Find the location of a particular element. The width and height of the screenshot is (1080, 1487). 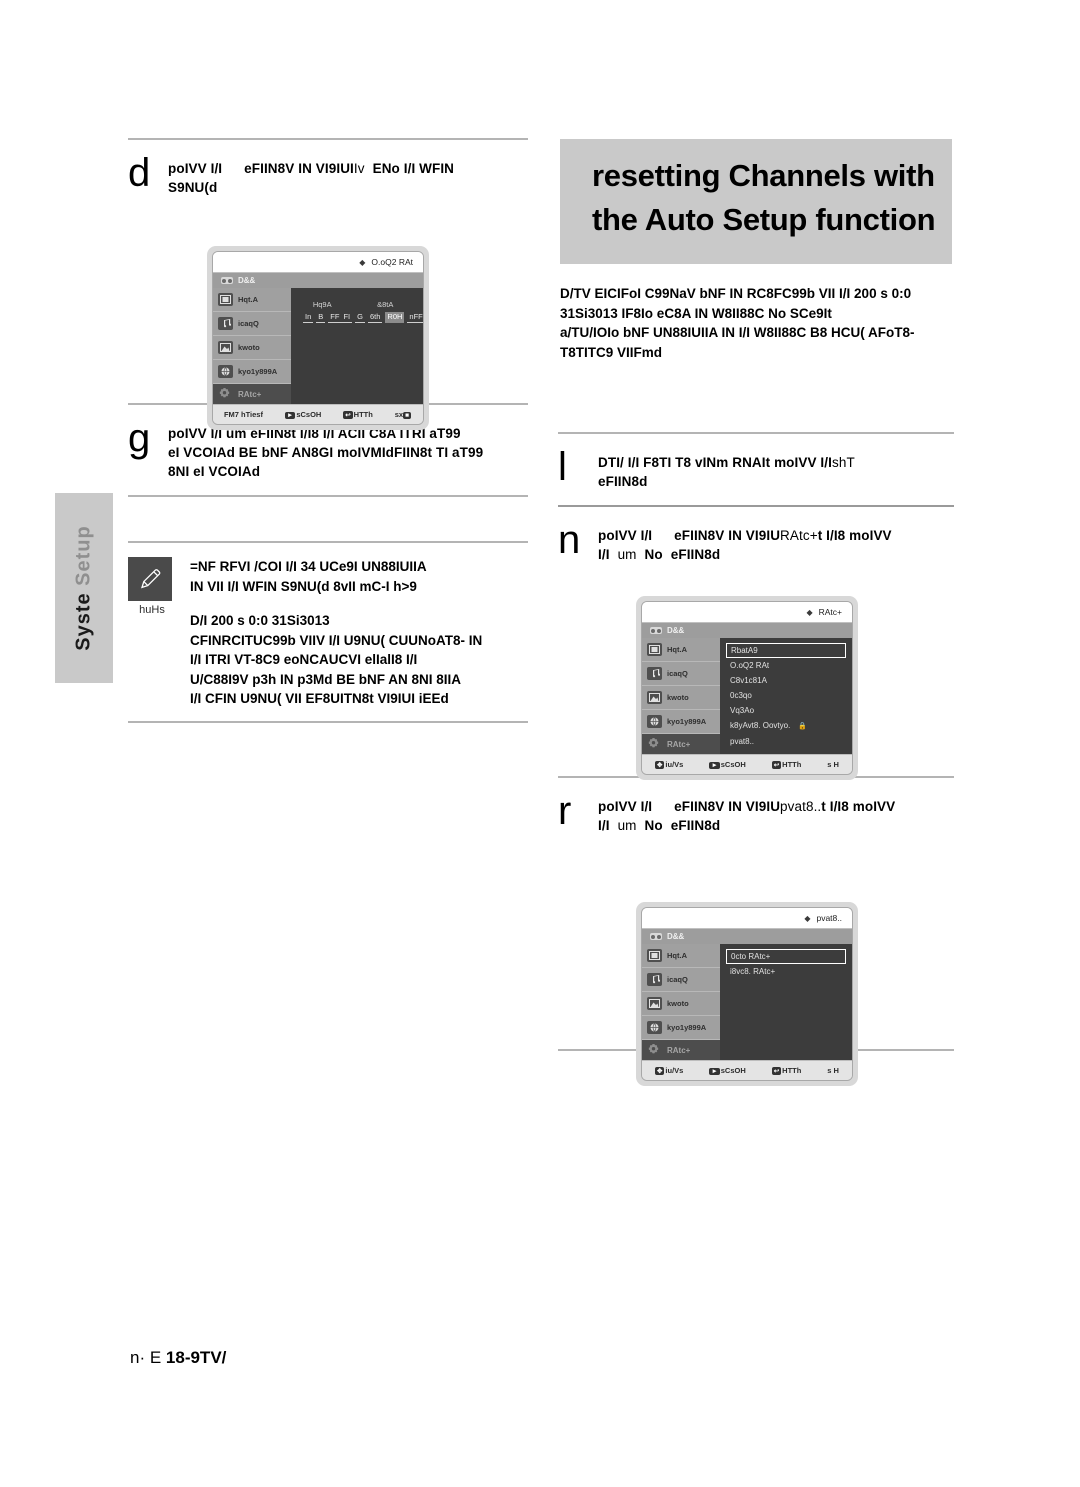

osd-menu-item-selected: 0cto RAtc+ is located at coordinates (786, 956).